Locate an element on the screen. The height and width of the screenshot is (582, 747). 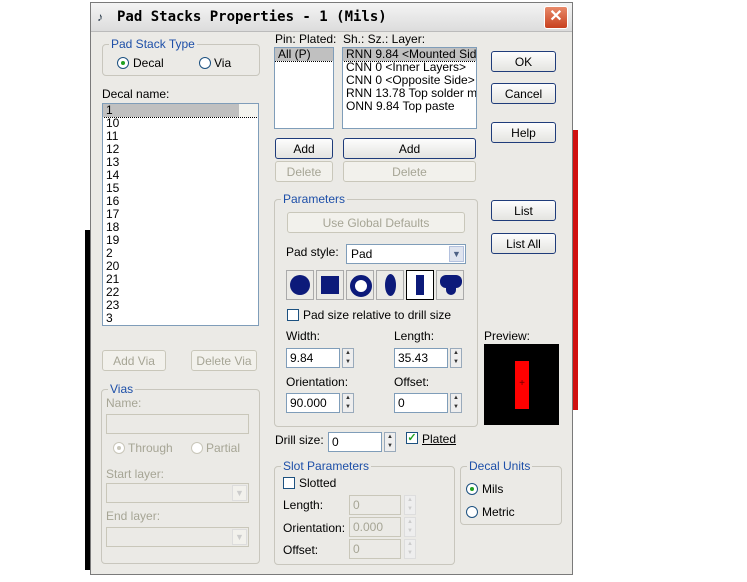
chevron-down-icon: ▼ is located at coordinates (239, 537).